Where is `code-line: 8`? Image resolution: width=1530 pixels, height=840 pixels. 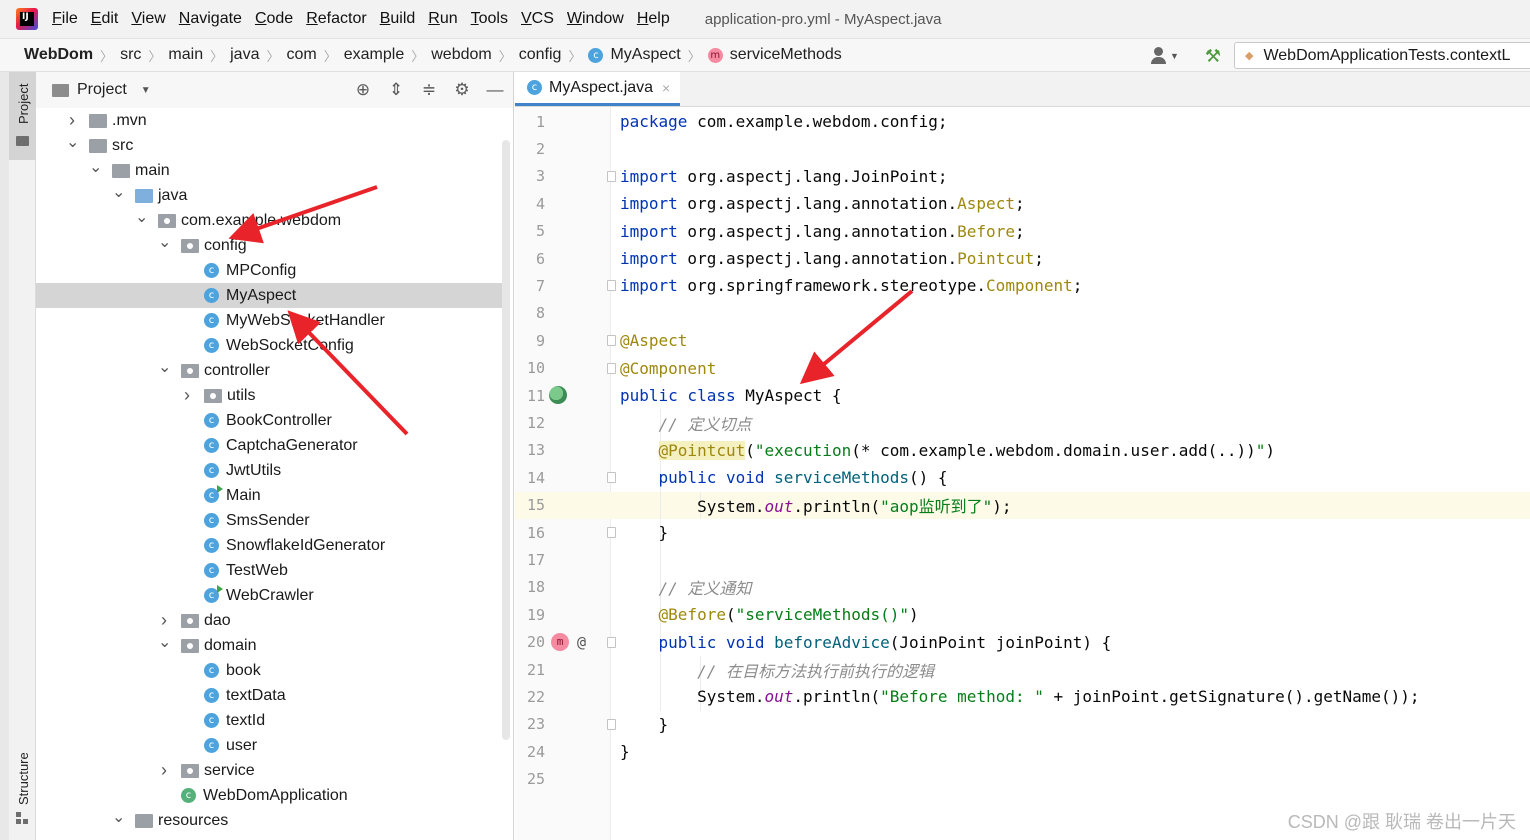 code-line: 8 is located at coordinates (1022, 313).